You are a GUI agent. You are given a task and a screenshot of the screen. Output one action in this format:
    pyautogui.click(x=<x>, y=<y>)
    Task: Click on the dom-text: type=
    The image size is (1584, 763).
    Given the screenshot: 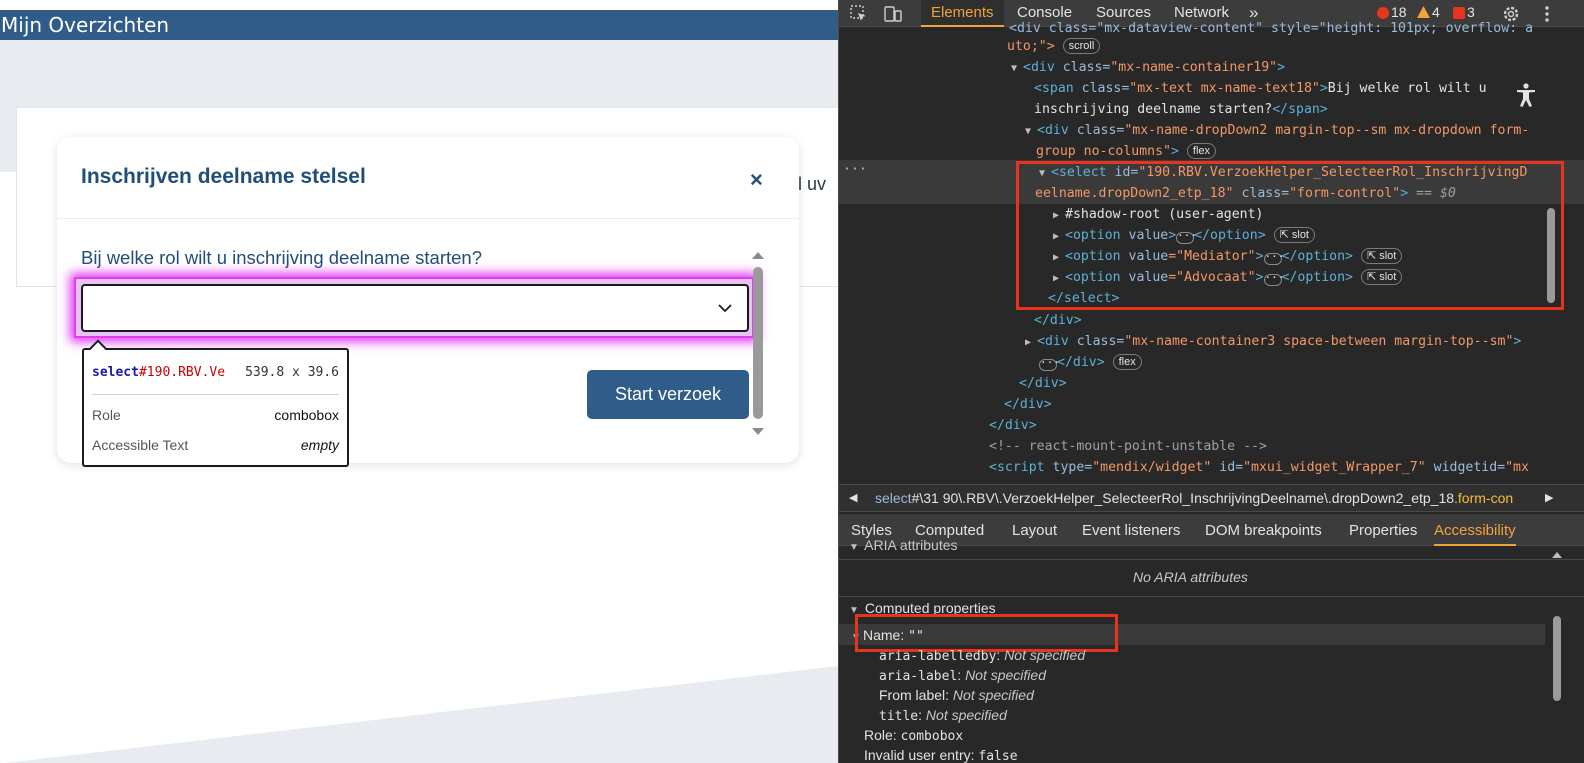 What is the action you would take?
    pyautogui.click(x=1068, y=467)
    